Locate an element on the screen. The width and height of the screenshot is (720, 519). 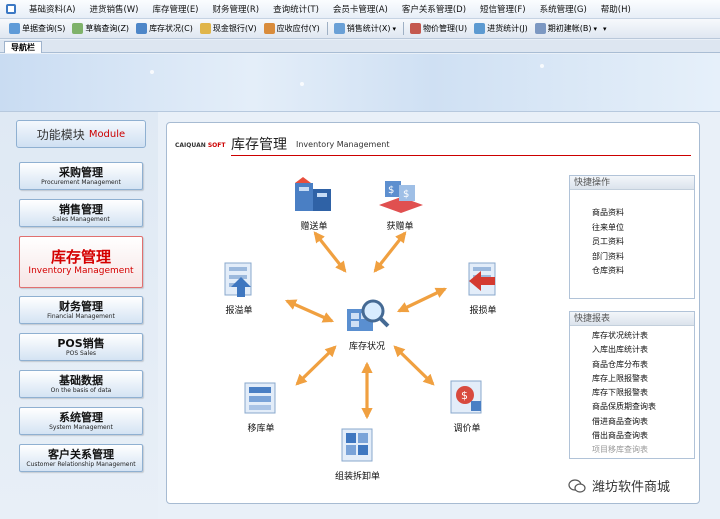
price-adjust-icon: $ is located at coordinates (466, 397).